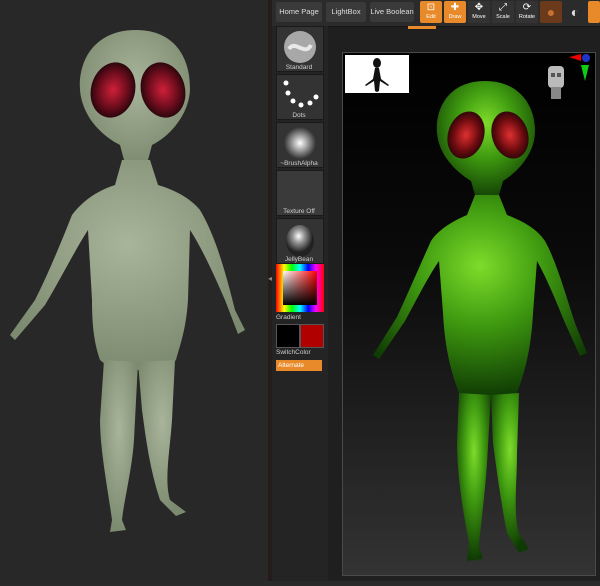  I want to click on tab-home-page: Home Page, so click(299, 12).